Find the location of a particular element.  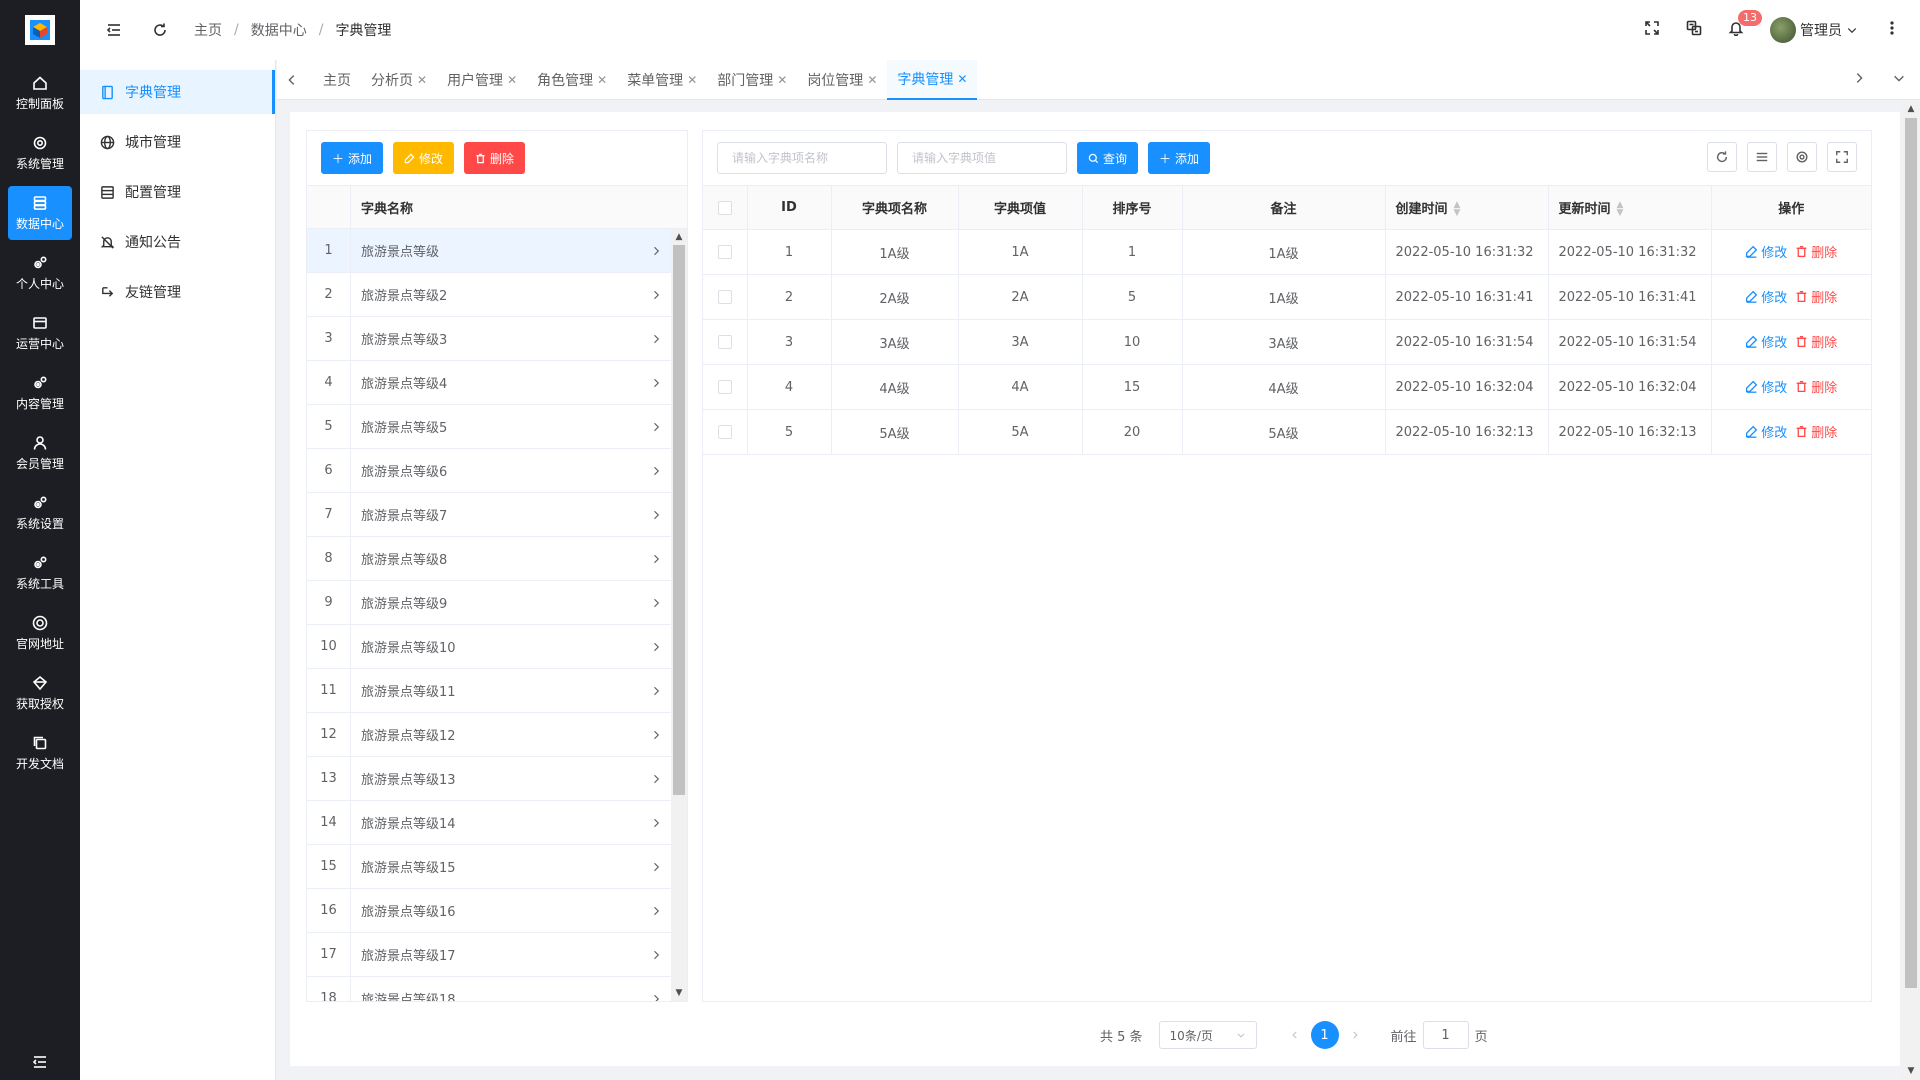

tabs-scroll-right-icon is located at coordinates (1859, 80).